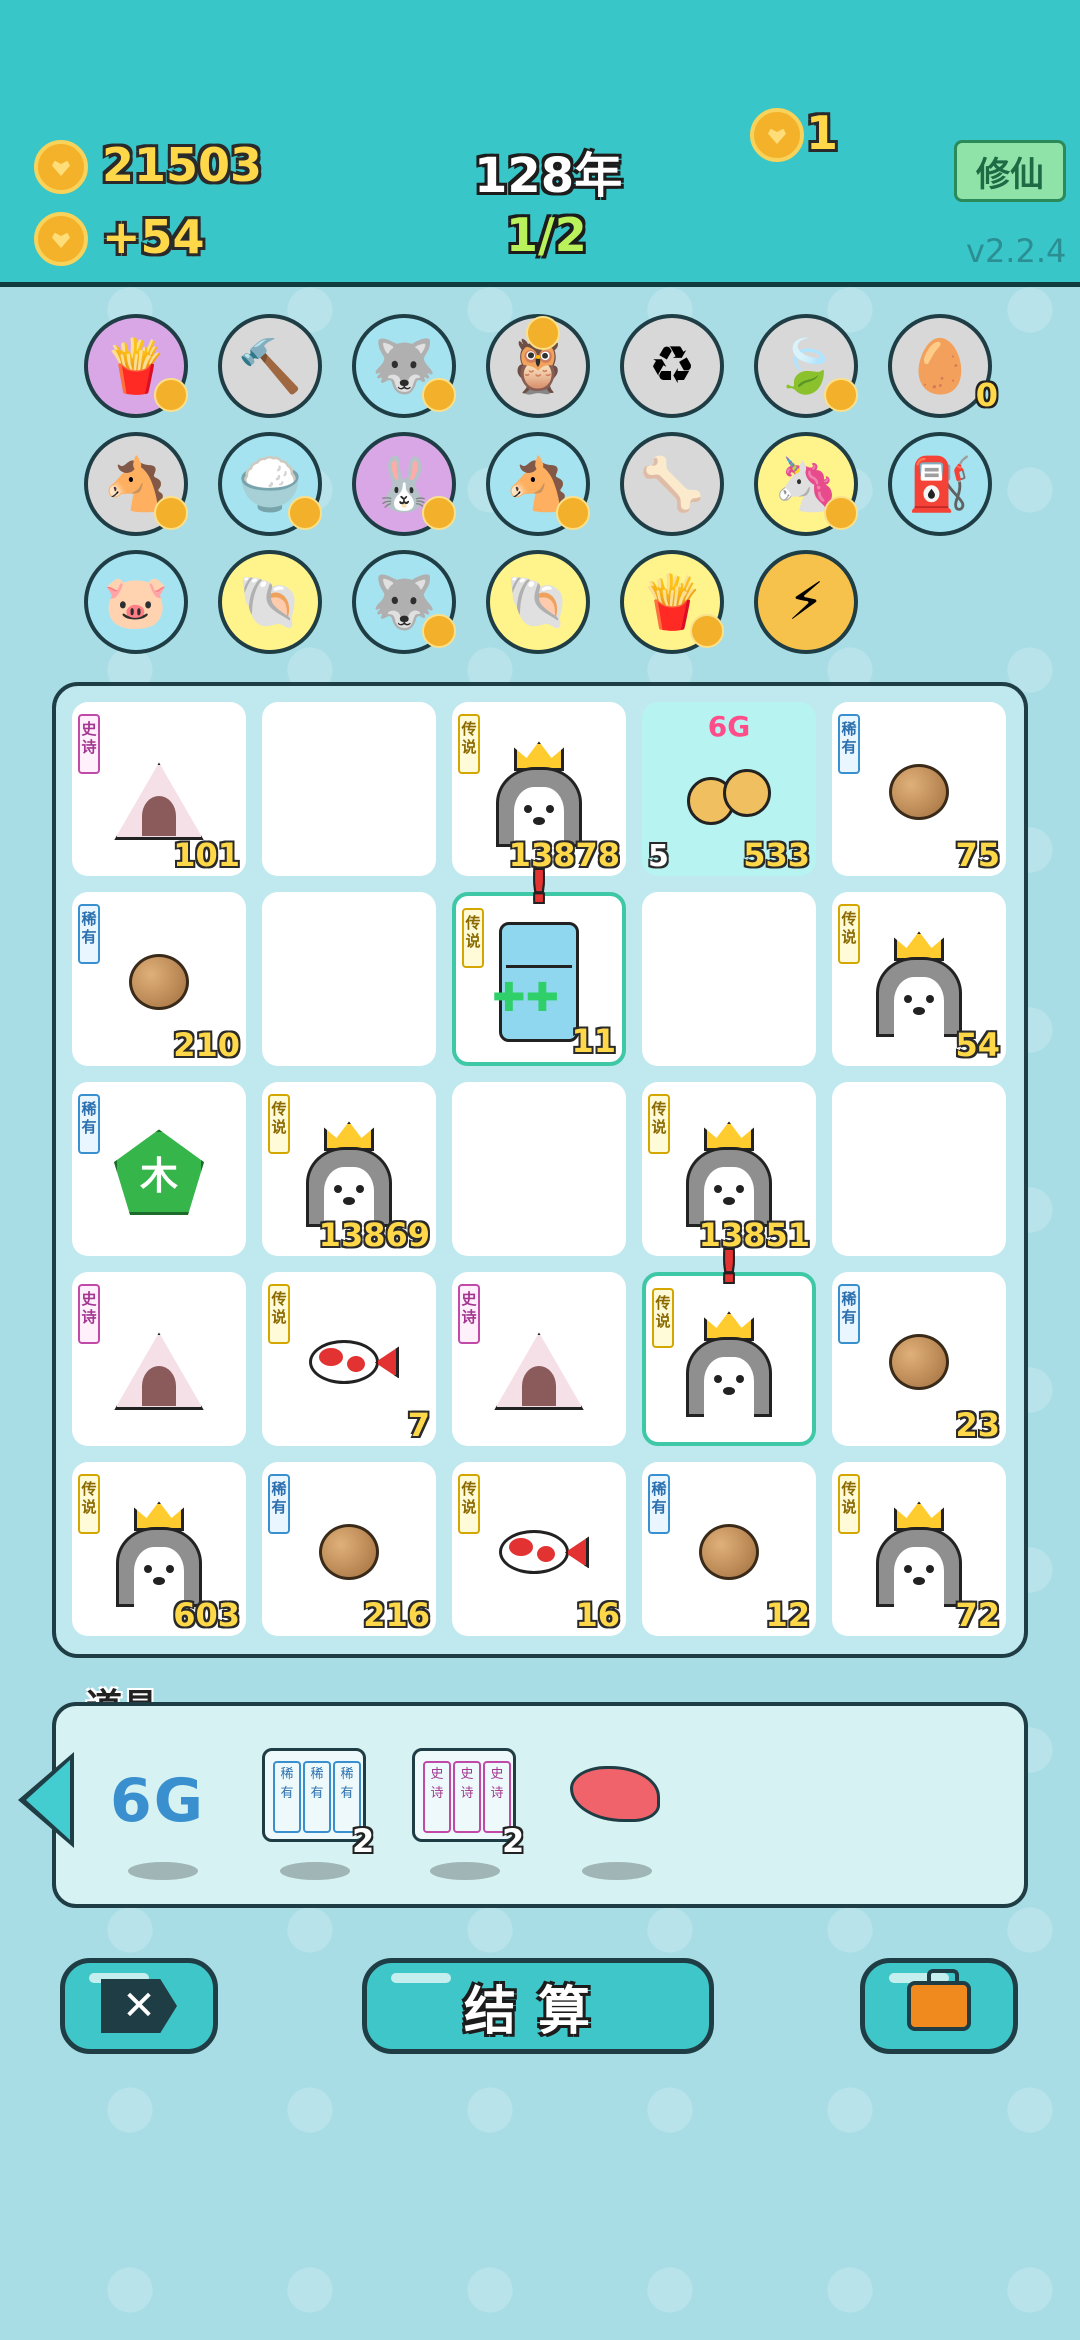 The image size is (1080, 2340). What do you see at coordinates (206, 1615) in the screenshot?
I see `cell-value: 603` at bounding box center [206, 1615].